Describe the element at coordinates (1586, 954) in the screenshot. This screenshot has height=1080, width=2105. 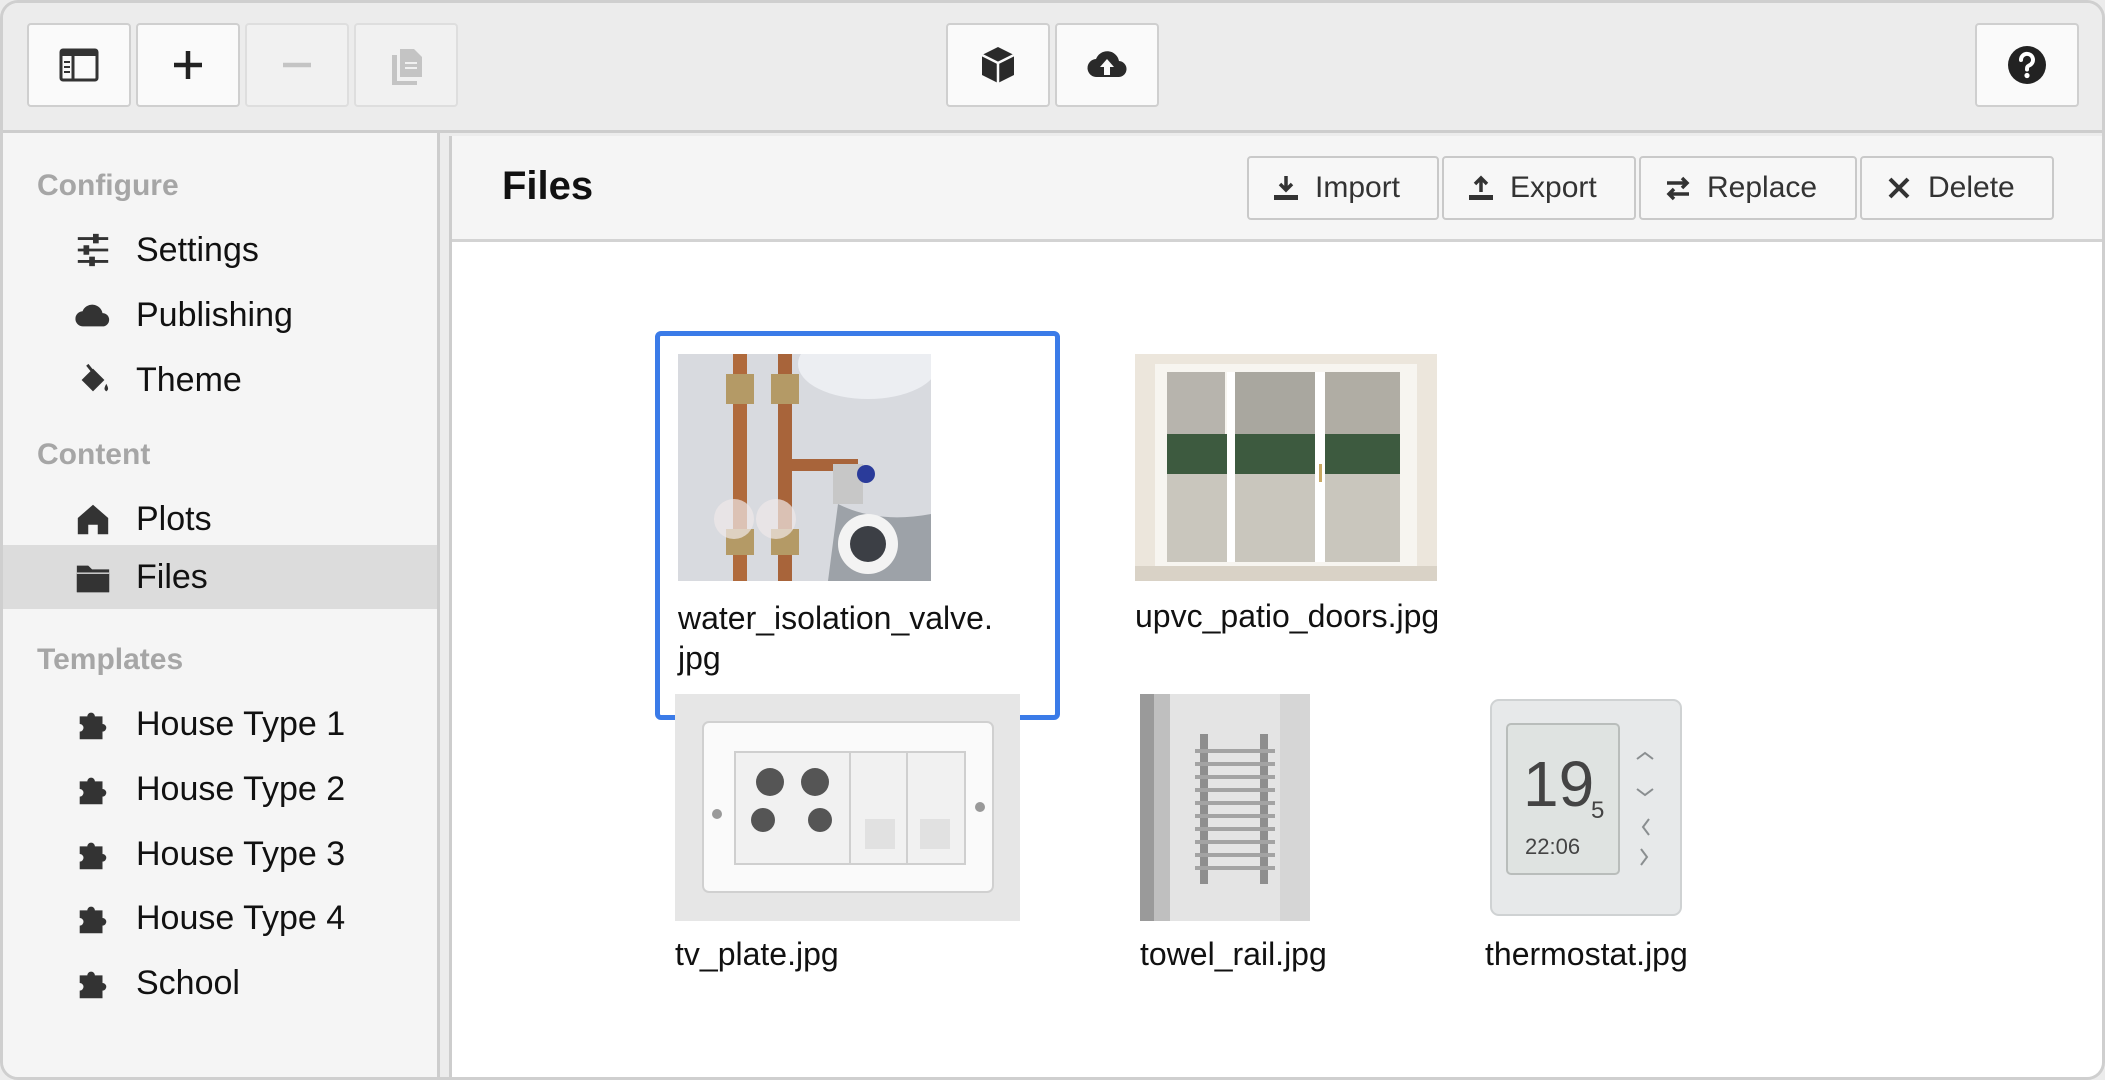
I see `file-name: thermostat.jpg` at that location.